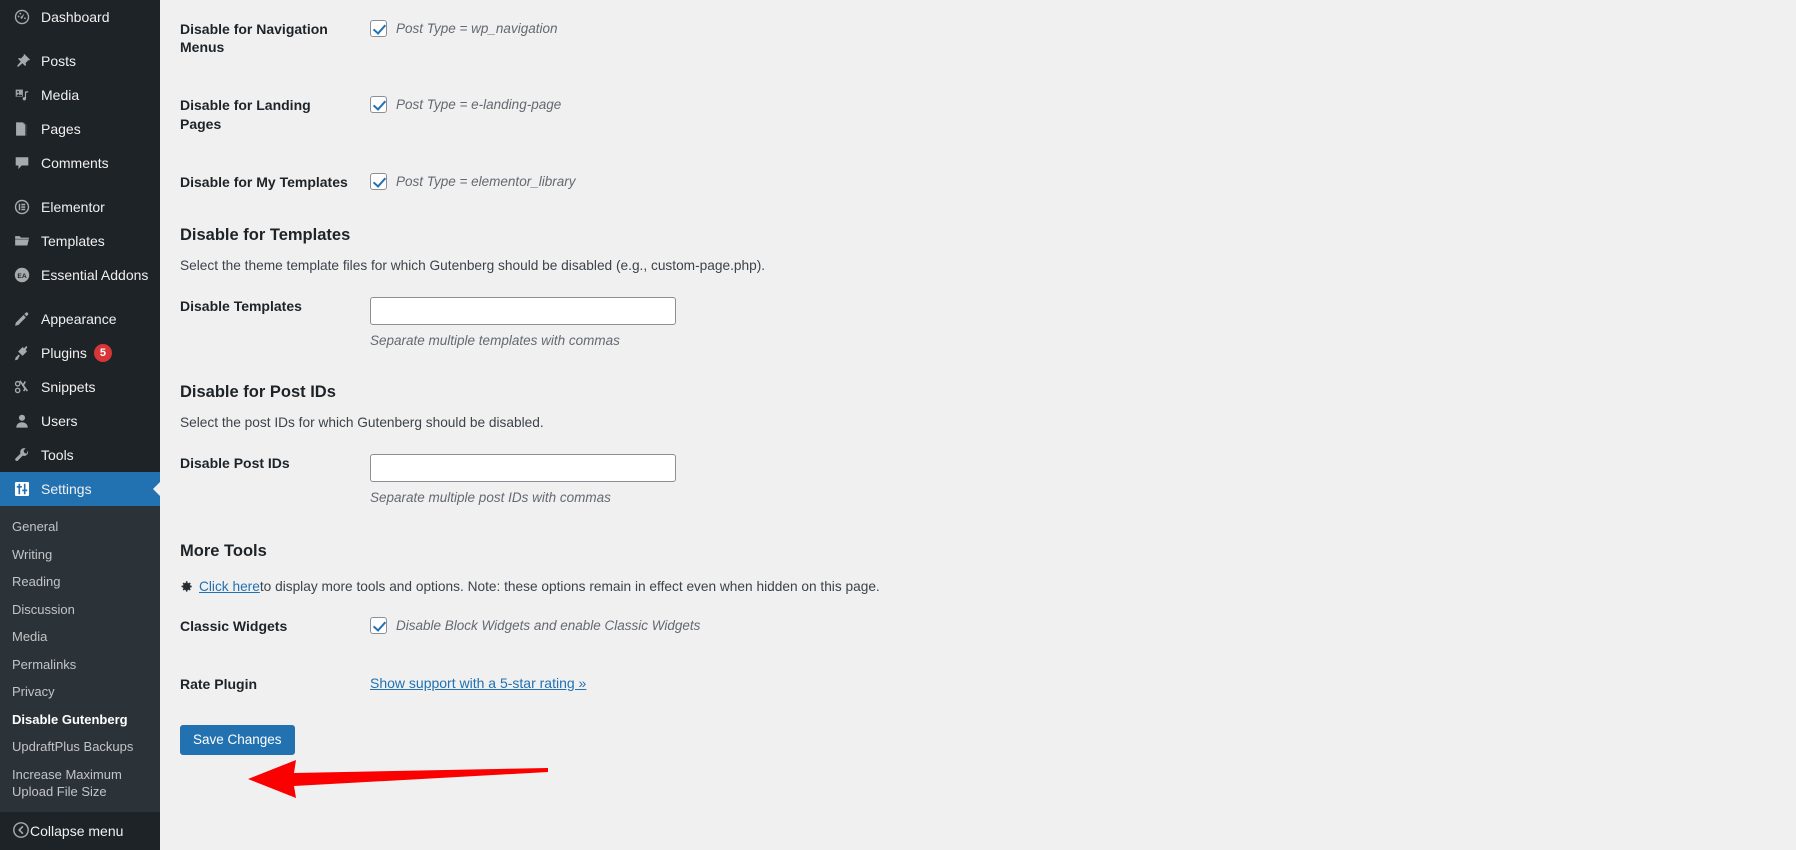 The height and width of the screenshot is (850, 1796). What do you see at coordinates (64, 353) in the screenshot?
I see `sidebar-item-label: Plugins` at bounding box center [64, 353].